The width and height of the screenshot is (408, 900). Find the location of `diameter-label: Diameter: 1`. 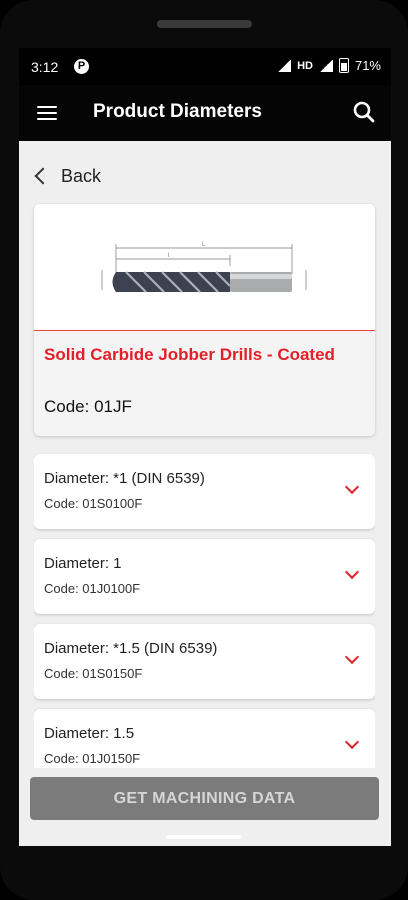

diameter-label: Diameter: 1 is located at coordinates (83, 563).